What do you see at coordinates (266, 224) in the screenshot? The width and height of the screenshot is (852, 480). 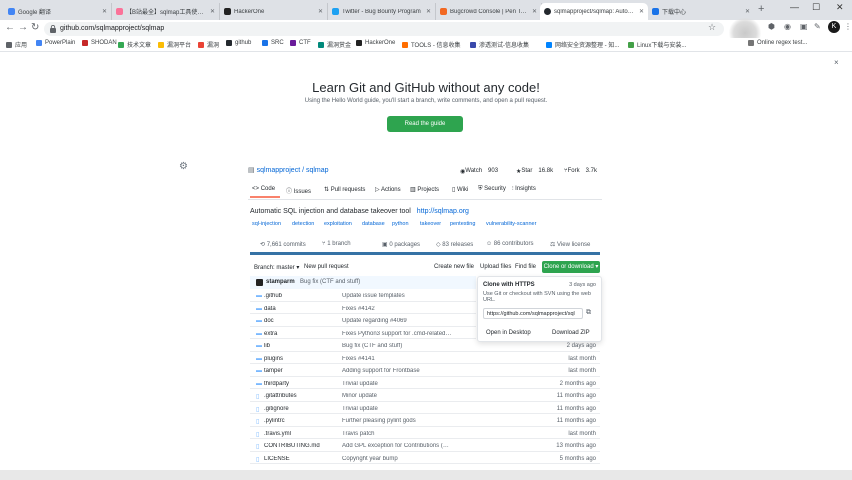 I see `topic-tag: sql-injection` at bounding box center [266, 224].